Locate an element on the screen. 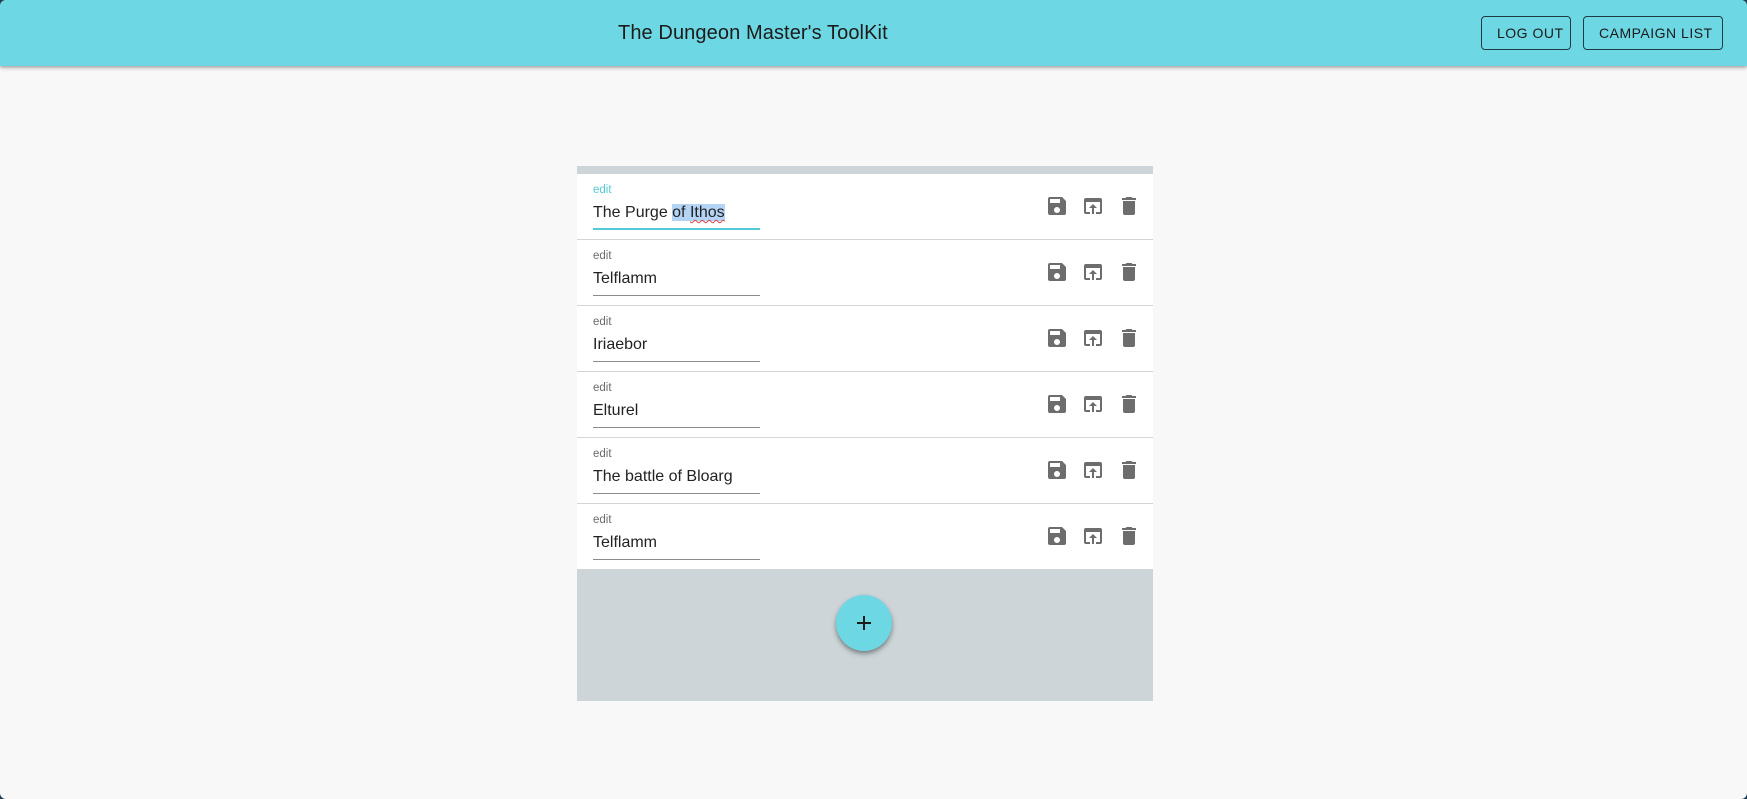 The height and width of the screenshot is (799, 1747). app-title: The Dungeon Master's ToolKit is located at coordinates (753, 33).